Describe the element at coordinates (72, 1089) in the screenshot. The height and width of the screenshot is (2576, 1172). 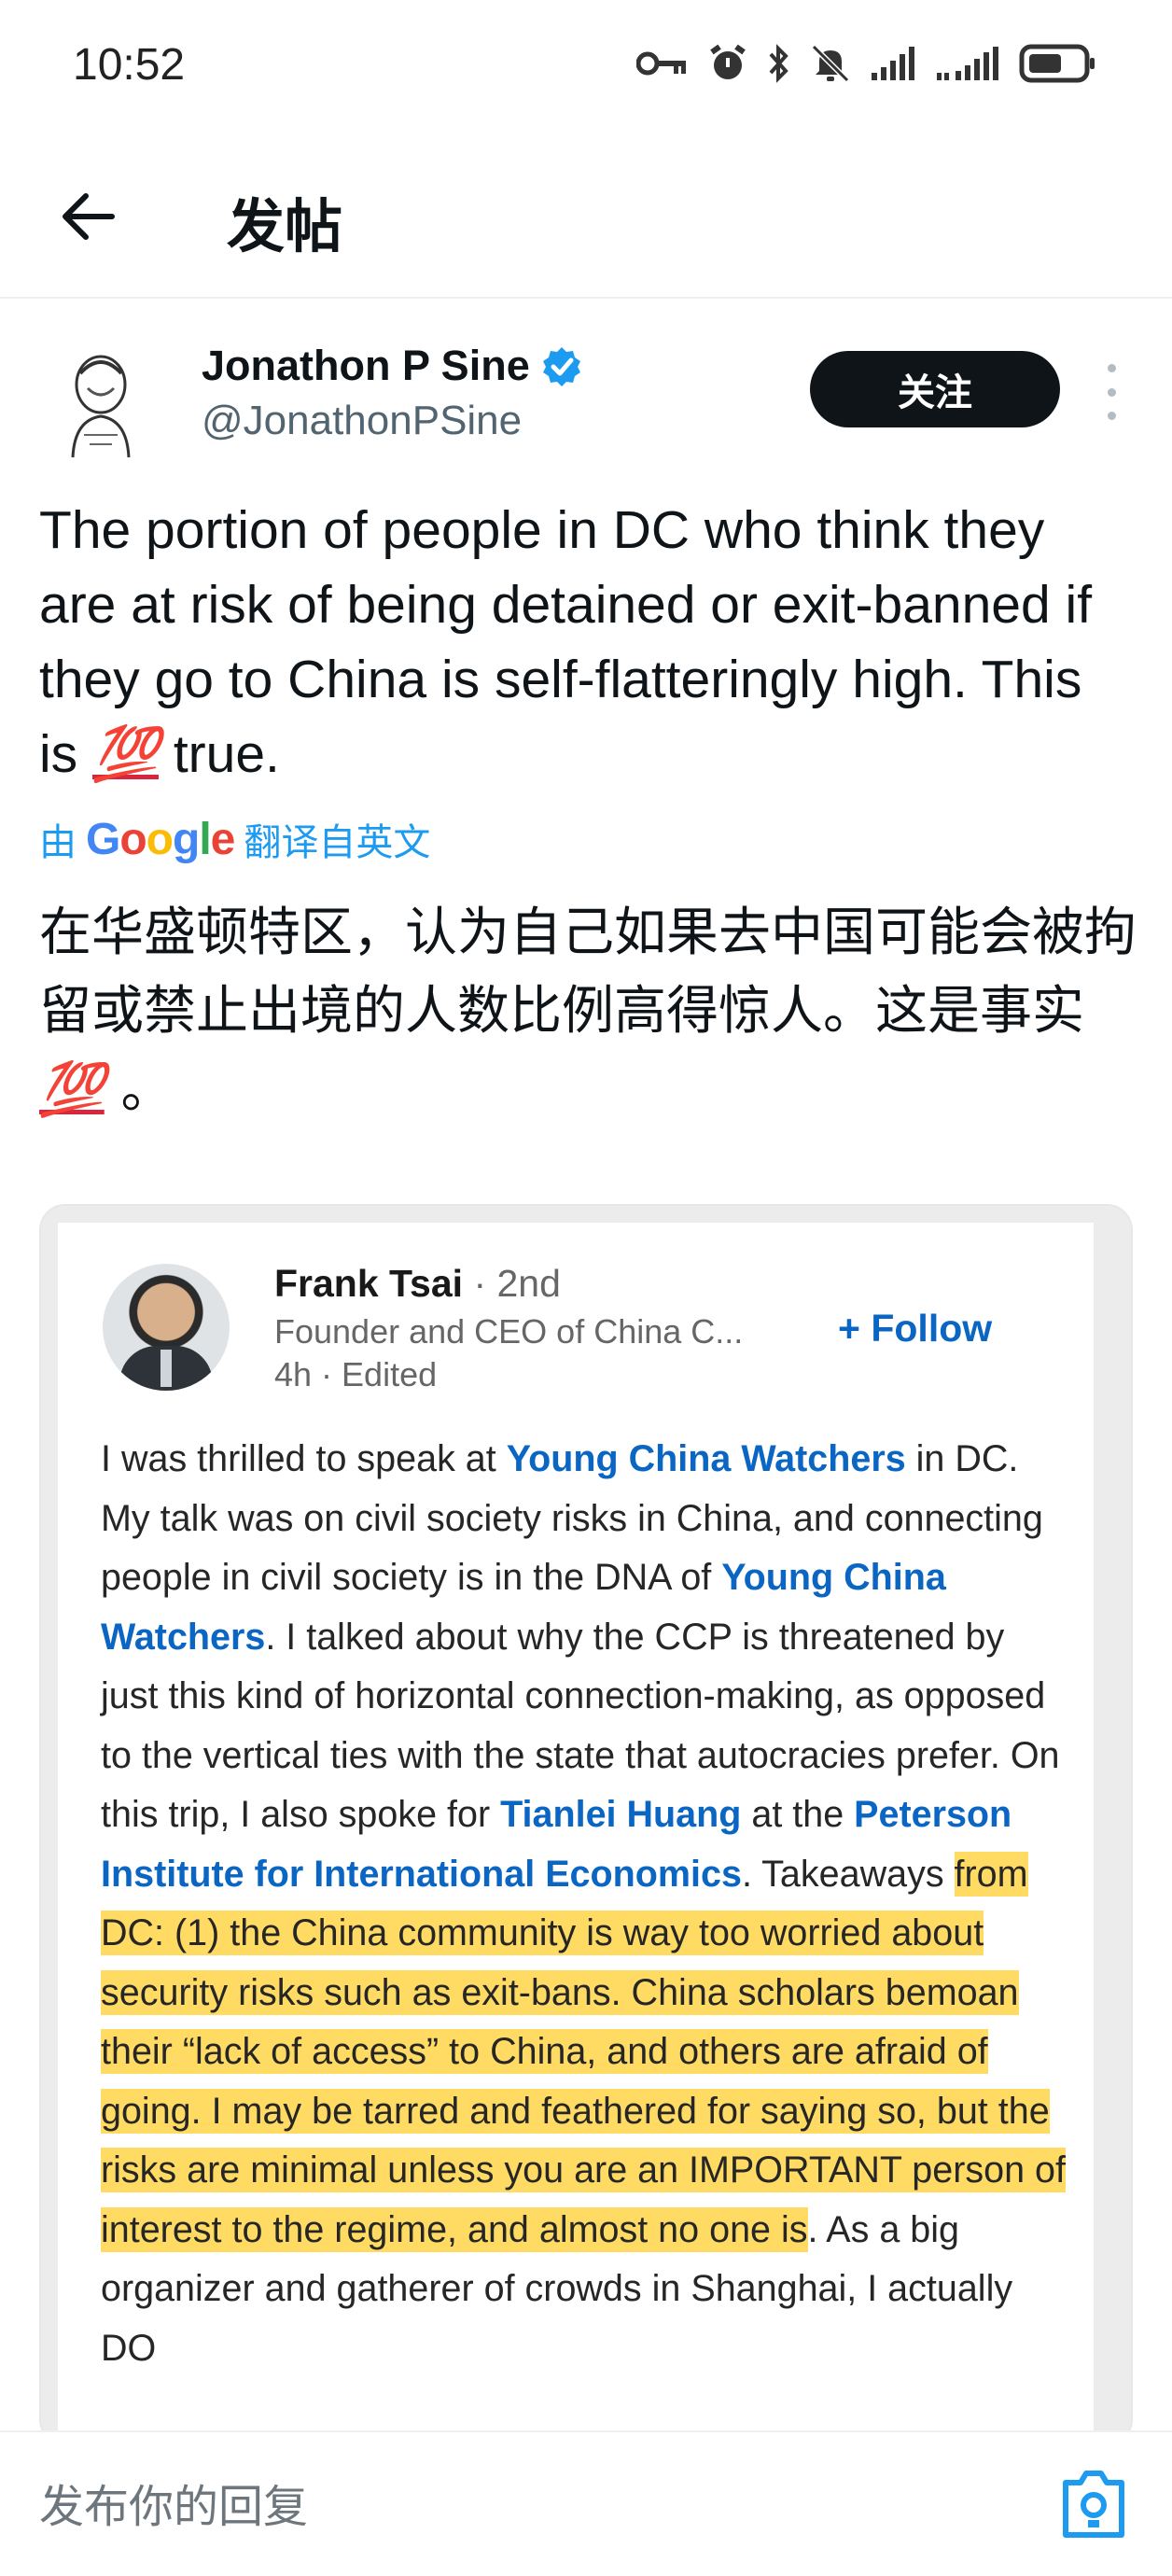
I see `translated-hundred-emoji-icon: 💯` at that location.